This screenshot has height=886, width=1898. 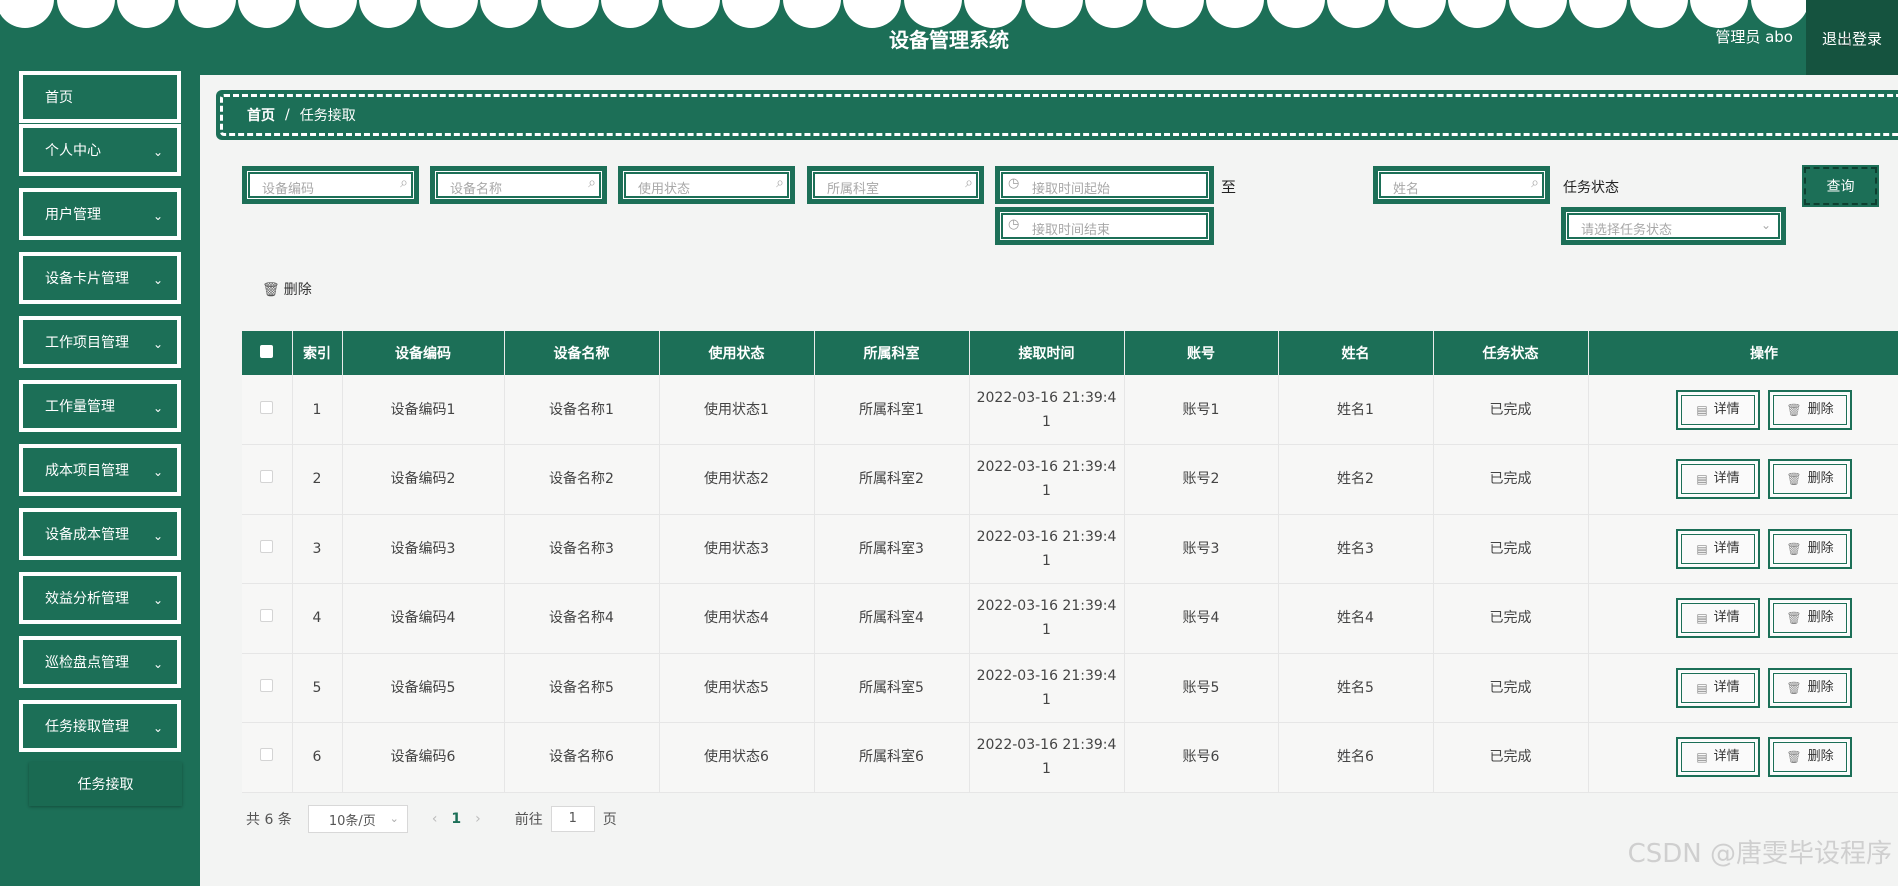 I want to click on cell-device-name: 设备名称1, so click(x=582, y=410).